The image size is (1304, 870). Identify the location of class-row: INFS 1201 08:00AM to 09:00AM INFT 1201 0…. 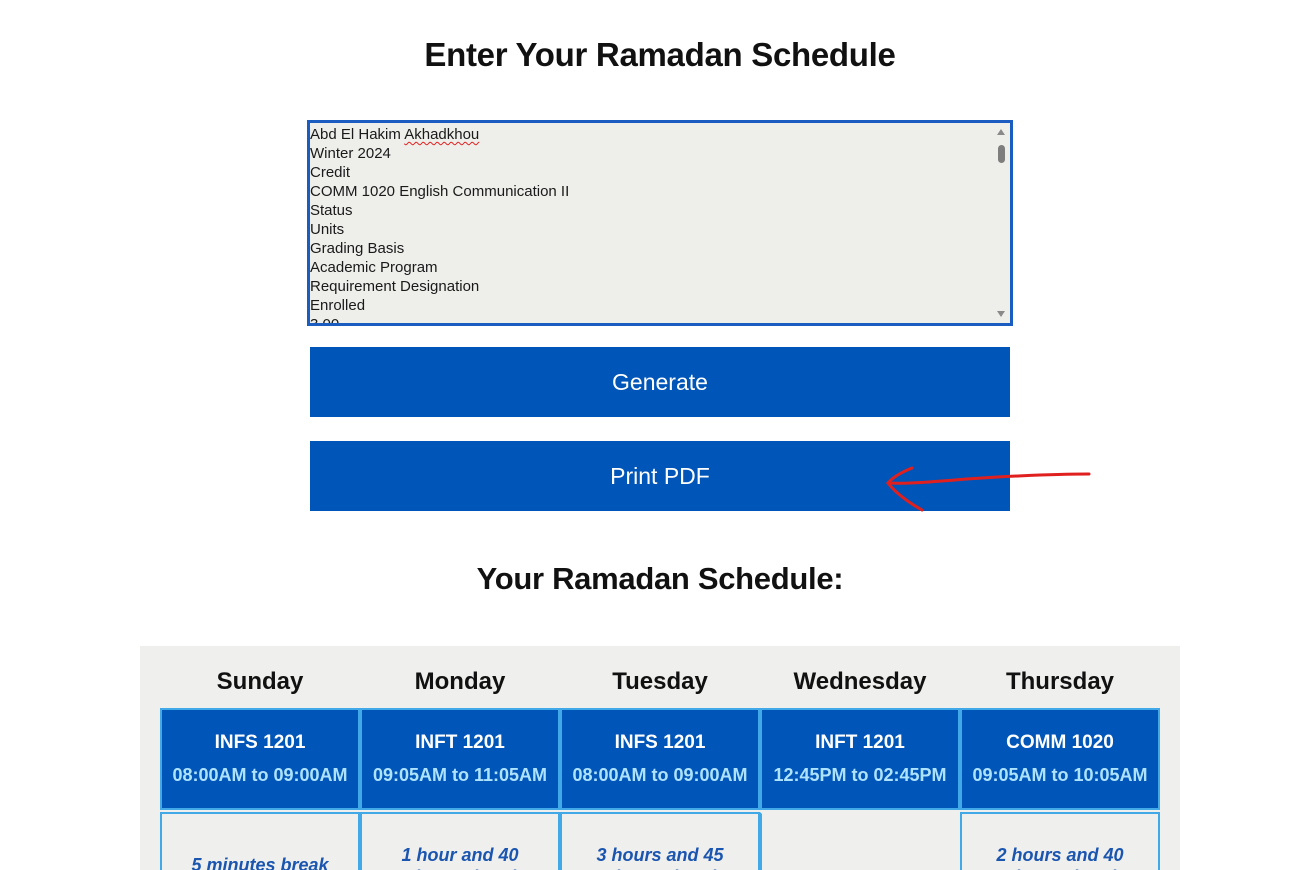
(662, 759).